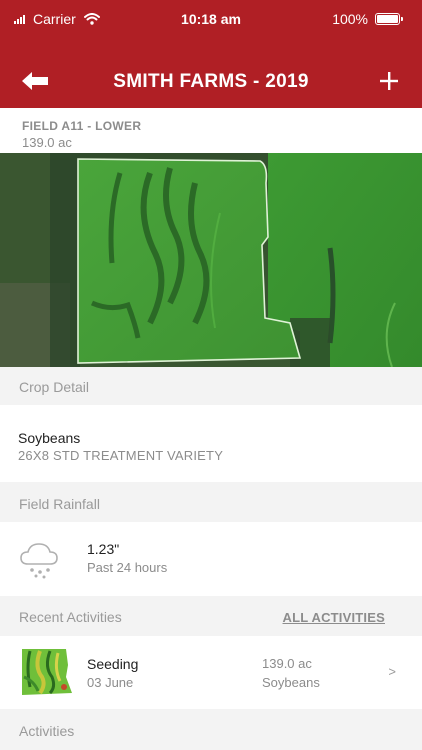 The height and width of the screenshot is (750, 422). What do you see at coordinates (211, 729) in the screenshot?
I see `activities-header: Activities` at bounding box center [211, 729].